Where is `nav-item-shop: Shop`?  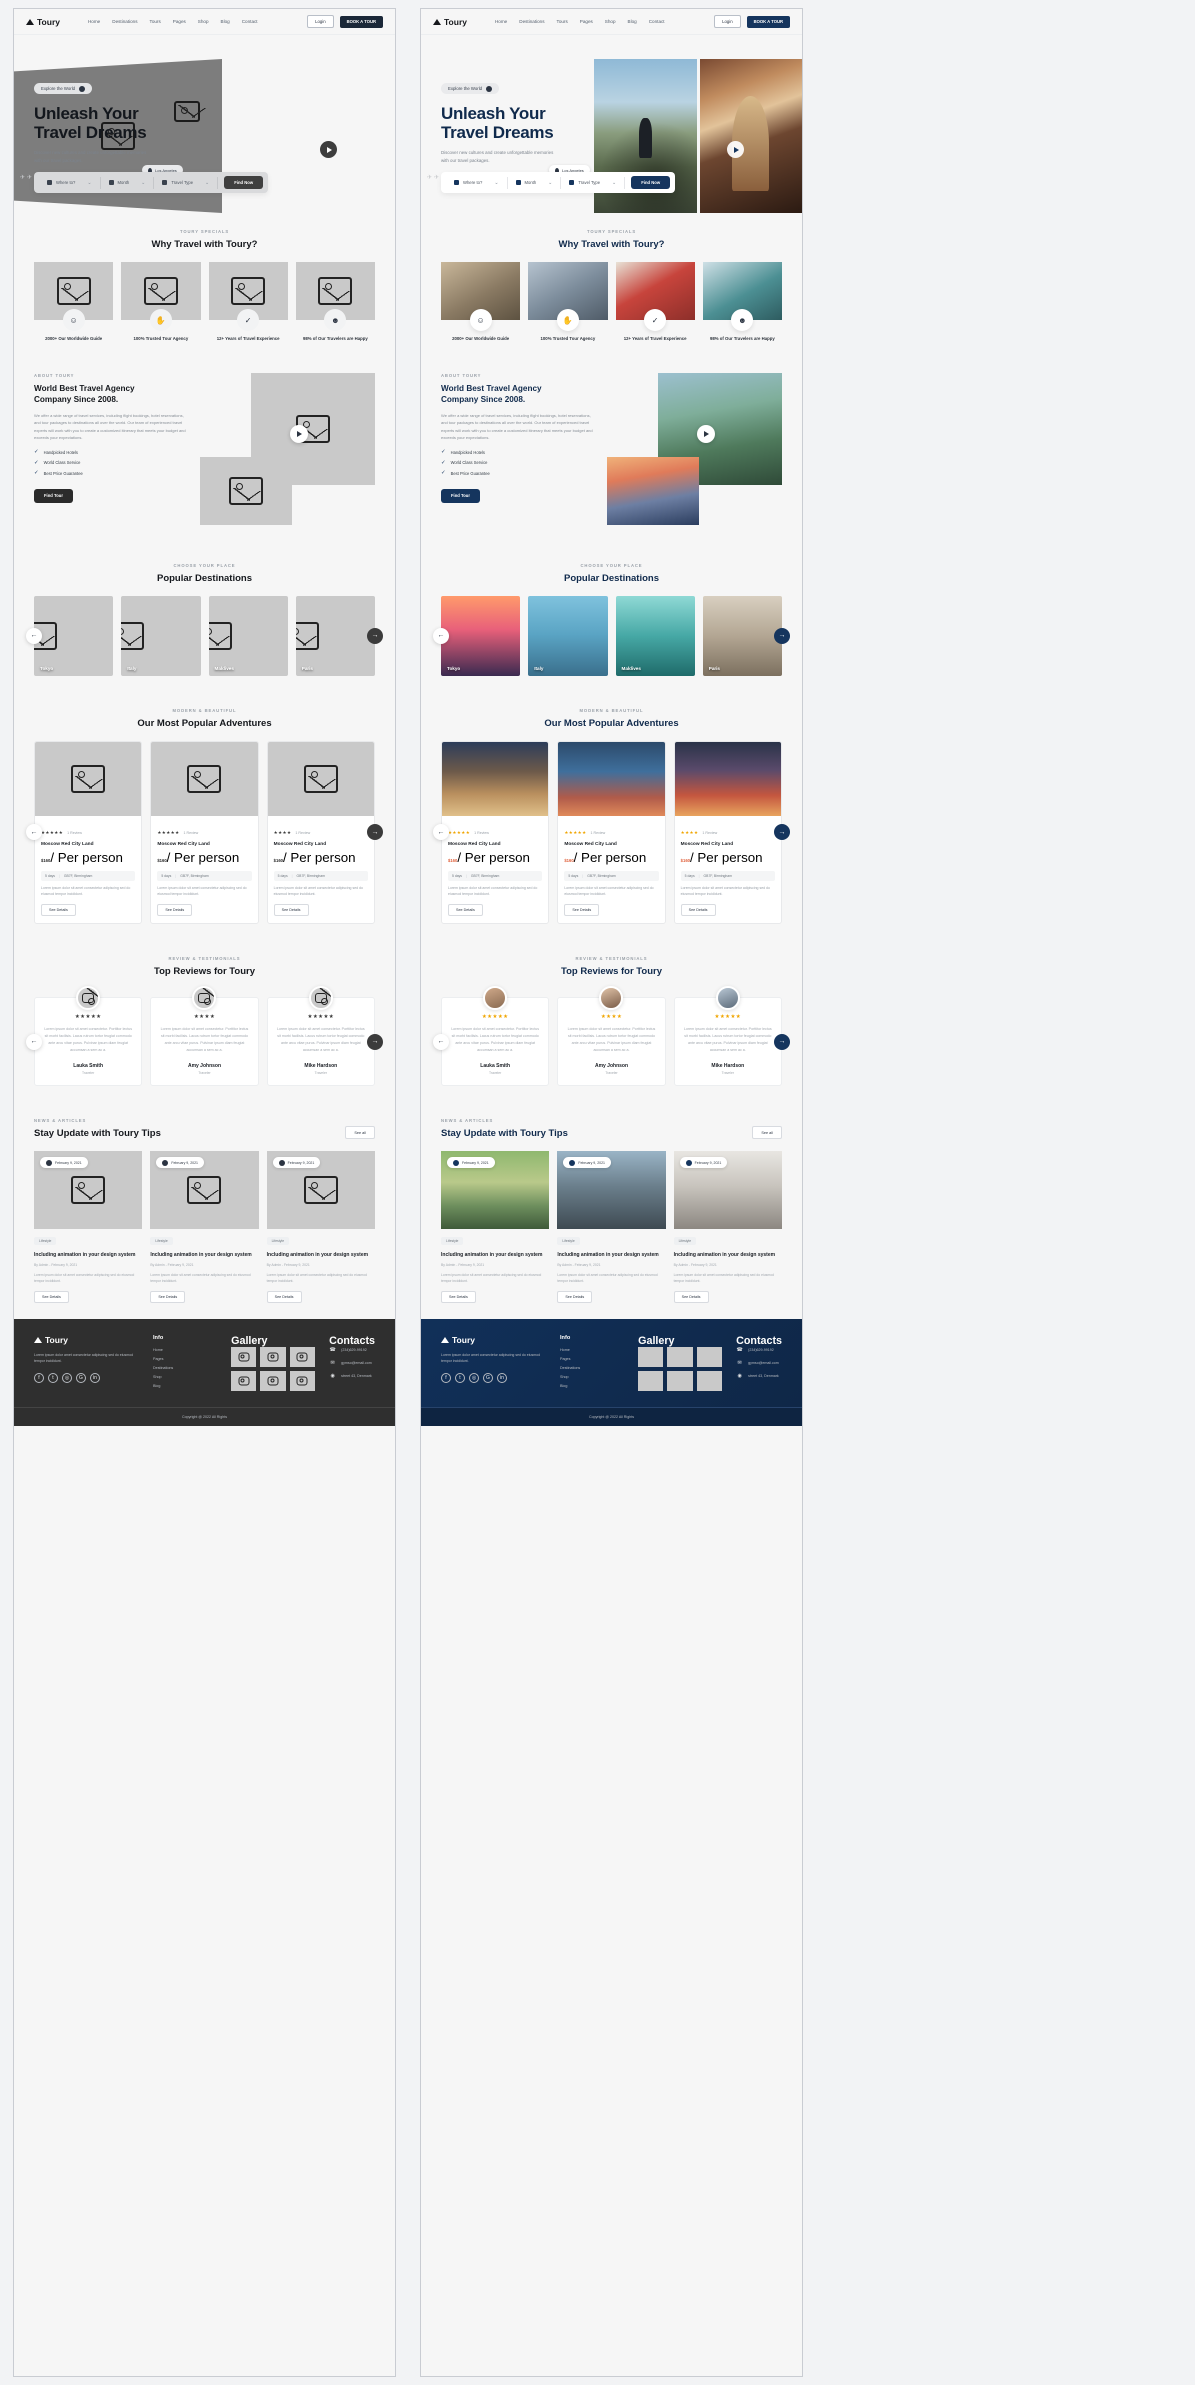
nav-item-shop: Shop is located at coordinates (203, 21).